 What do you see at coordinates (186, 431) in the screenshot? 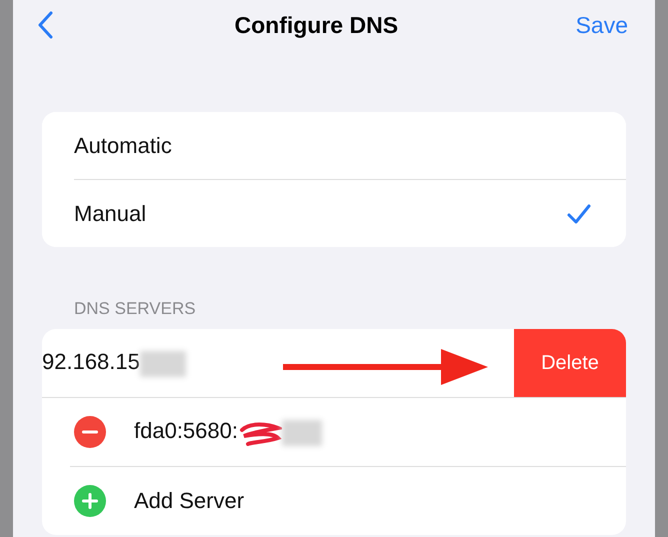
I see `server-address: fda0:5680:` at bounding box center [186, 431].